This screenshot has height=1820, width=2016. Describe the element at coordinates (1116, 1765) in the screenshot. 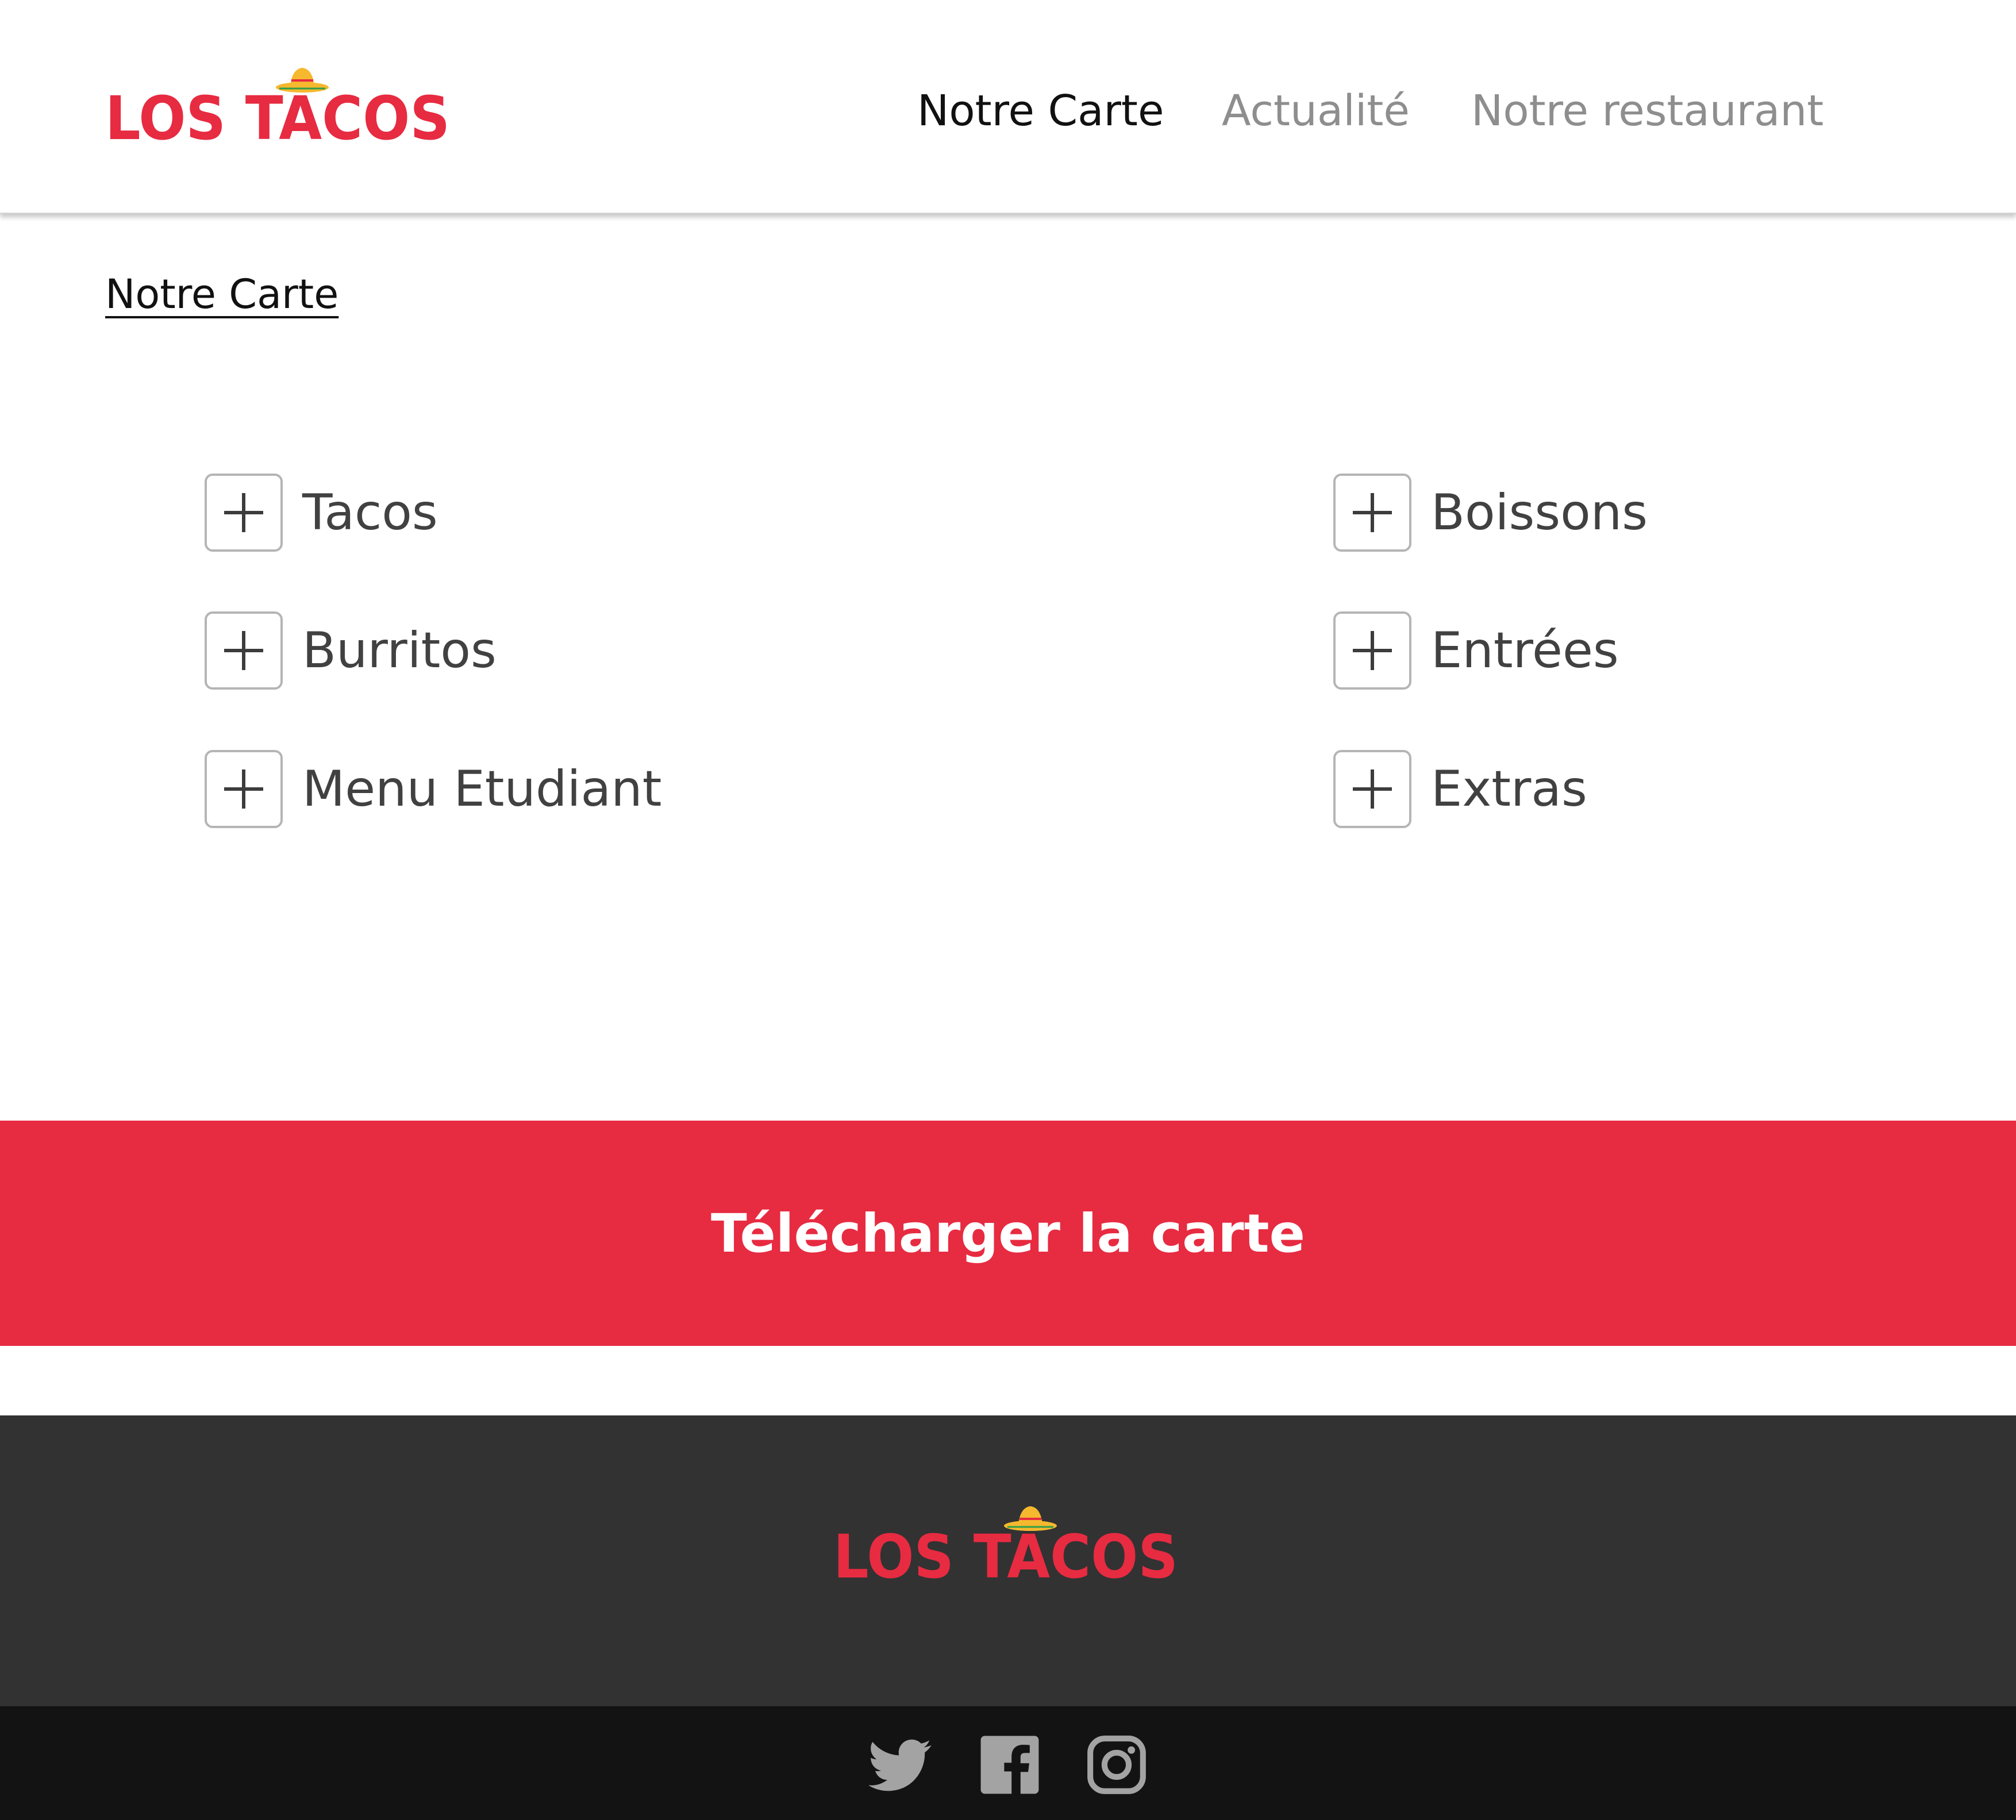

I see `instagram-icon` at that location.